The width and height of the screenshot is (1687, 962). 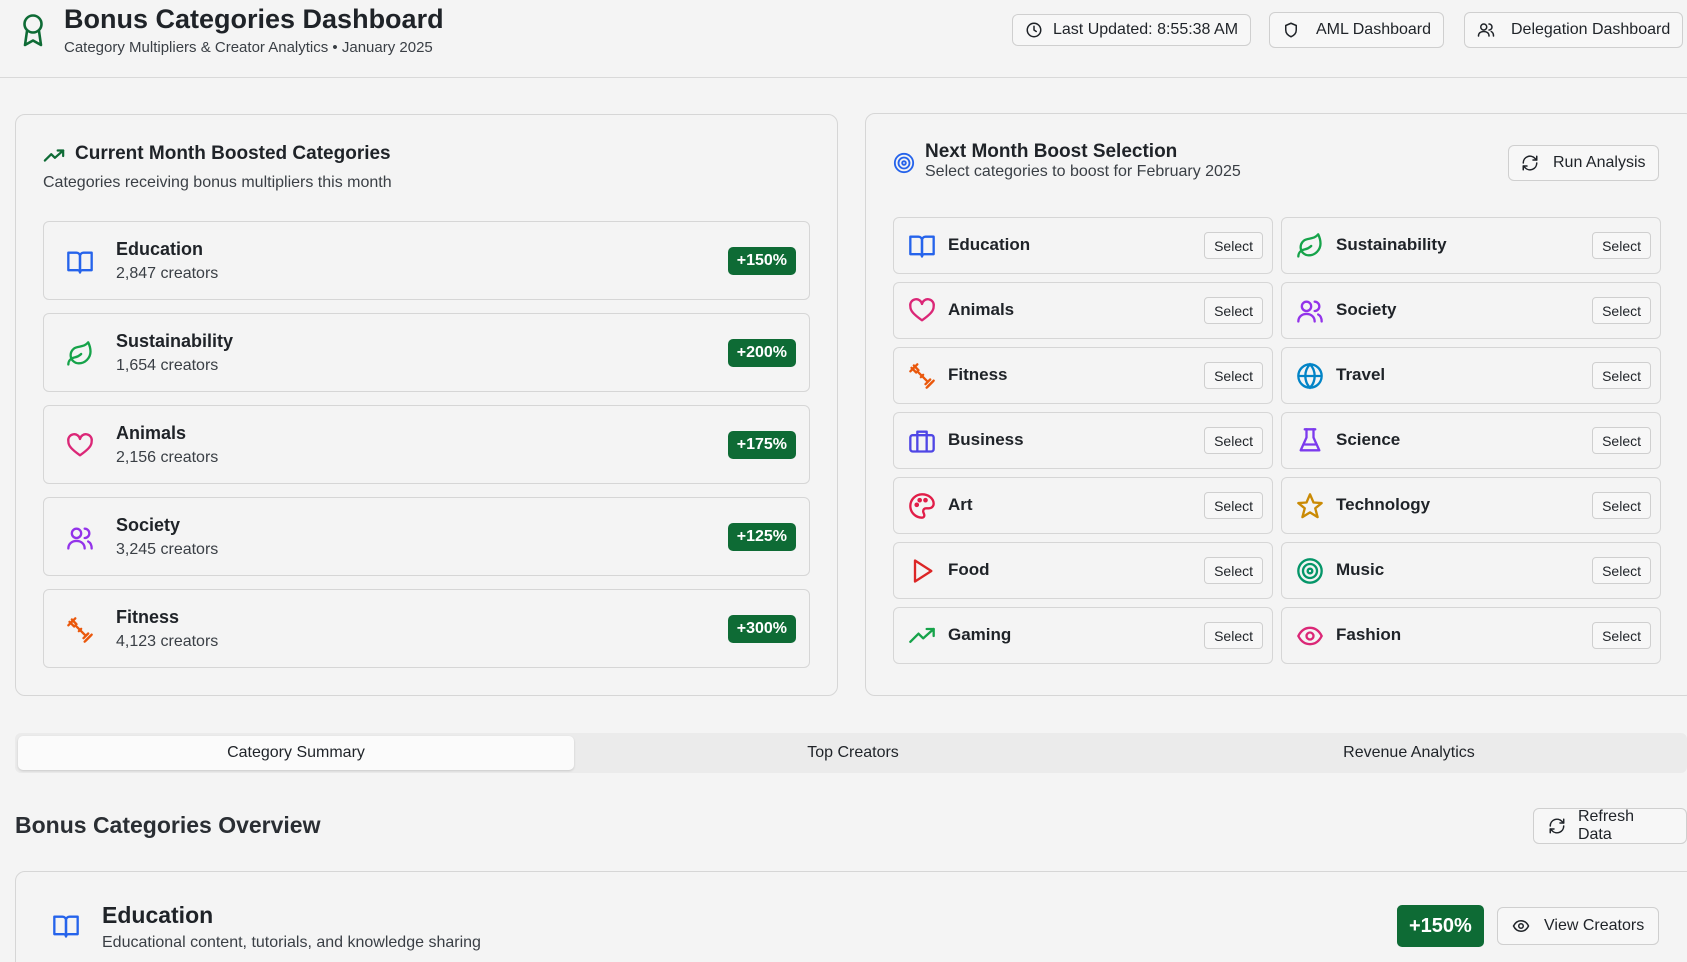 I want to click on select-item-business: Business Select, so click(x=1083, y=440).